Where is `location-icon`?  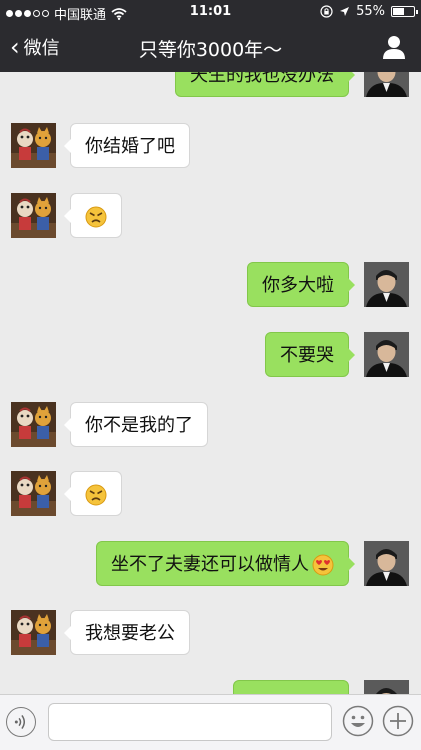
location-icon is located at coordinates (345, 11).